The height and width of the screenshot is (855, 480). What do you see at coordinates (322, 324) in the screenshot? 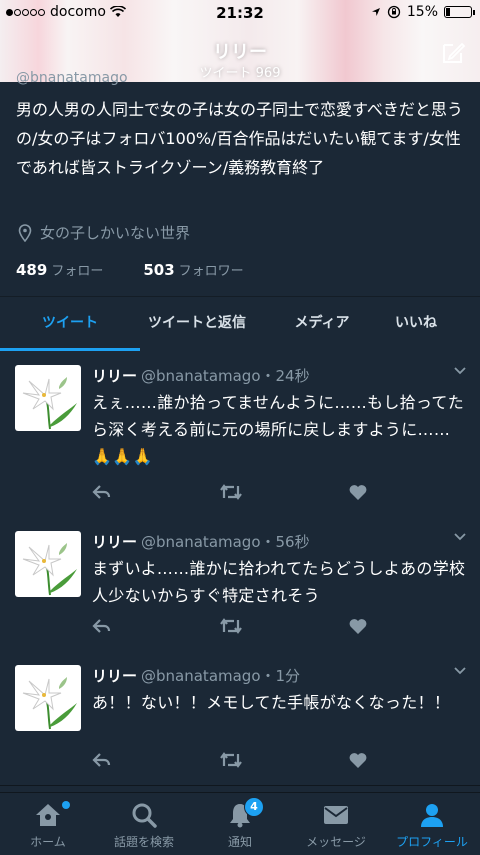
I see `tab-media: メディア` at bounding box center [322, 324].